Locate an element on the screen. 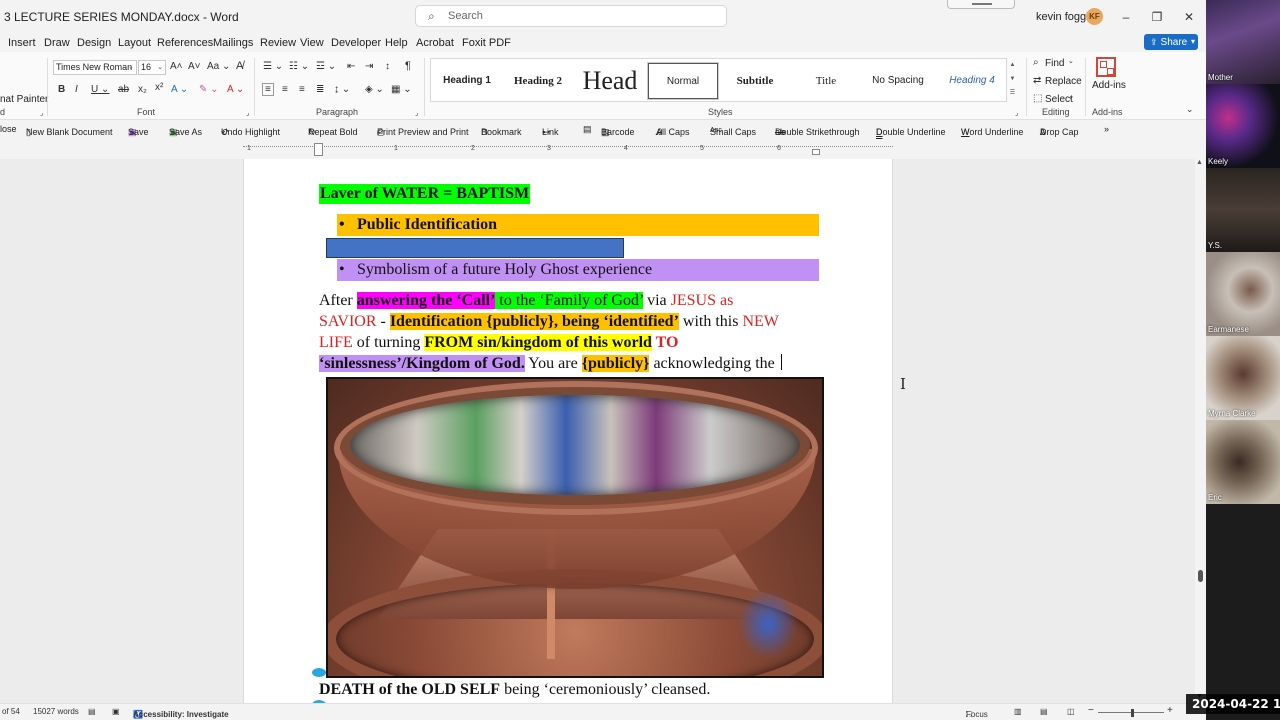  show-formatting-icon: ¶ is located at coordinates (408, 66).